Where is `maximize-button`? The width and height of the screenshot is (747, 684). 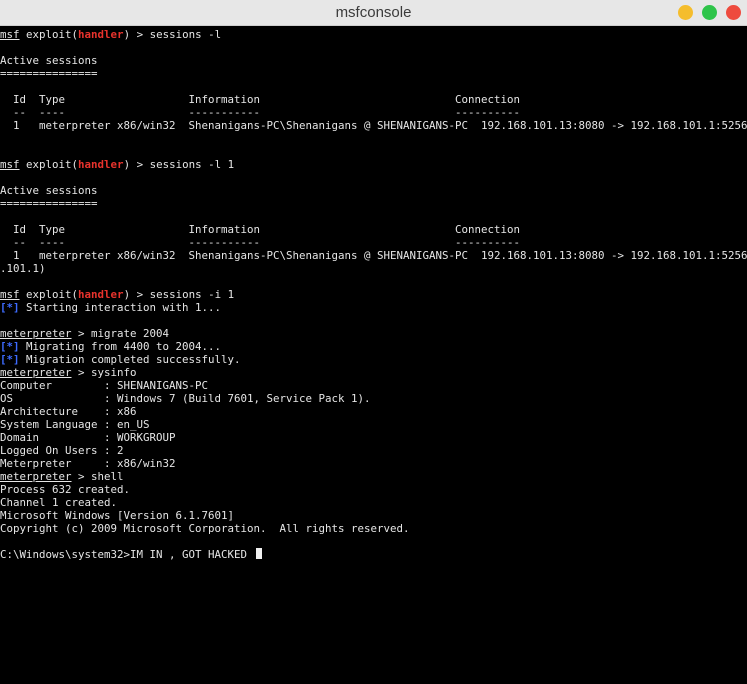
maximize-button is located at coordinates (709, 12).